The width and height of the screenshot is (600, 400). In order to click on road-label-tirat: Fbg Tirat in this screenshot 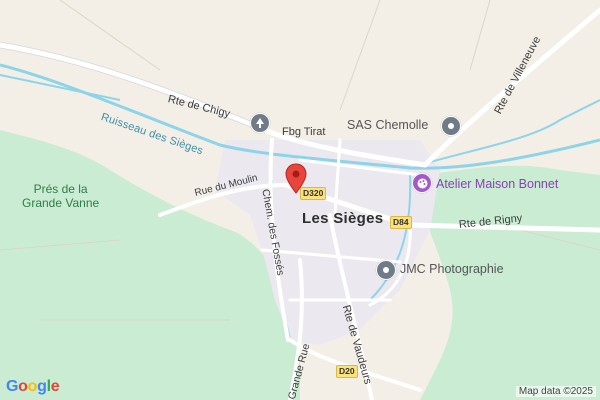, I will do `click(304, 132)`.